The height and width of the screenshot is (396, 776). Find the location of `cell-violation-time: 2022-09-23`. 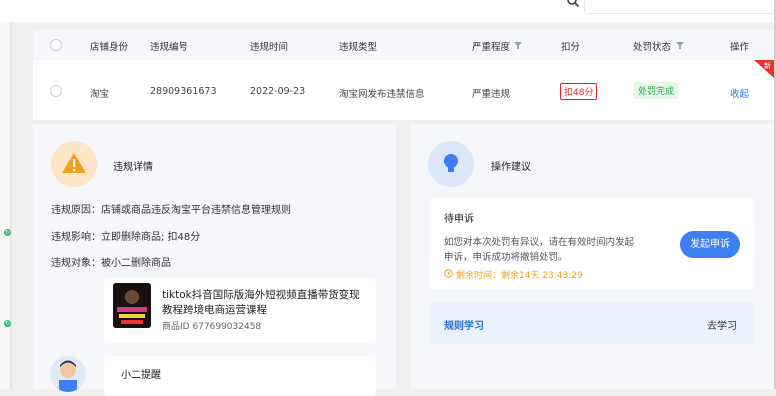

cell-violation-time: 2022-09-23 is located at coordinates (278, 91).